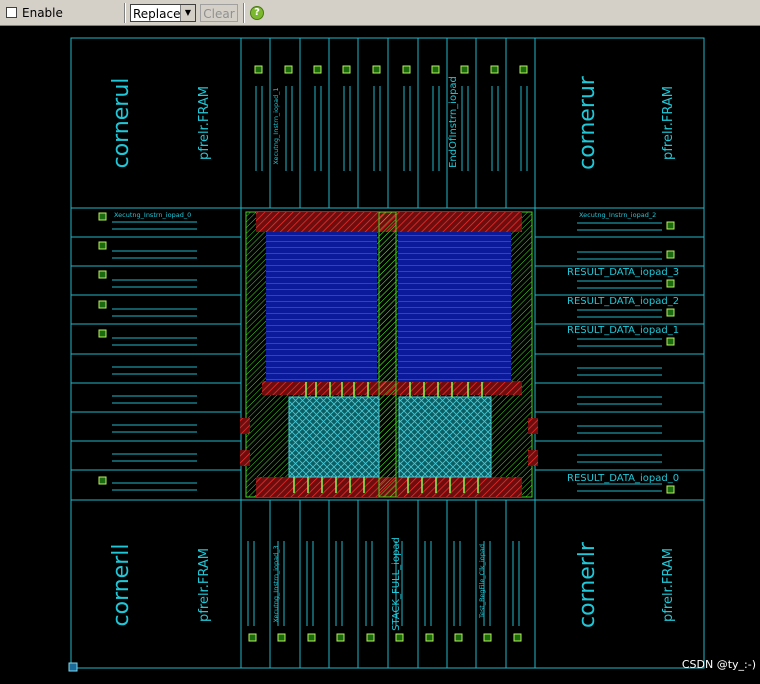 This screenshot has height=684, width=760. Describe the element at coordinates (121, 585) in the screenshot. I see `corner-ll-name: cornerll` at that location.